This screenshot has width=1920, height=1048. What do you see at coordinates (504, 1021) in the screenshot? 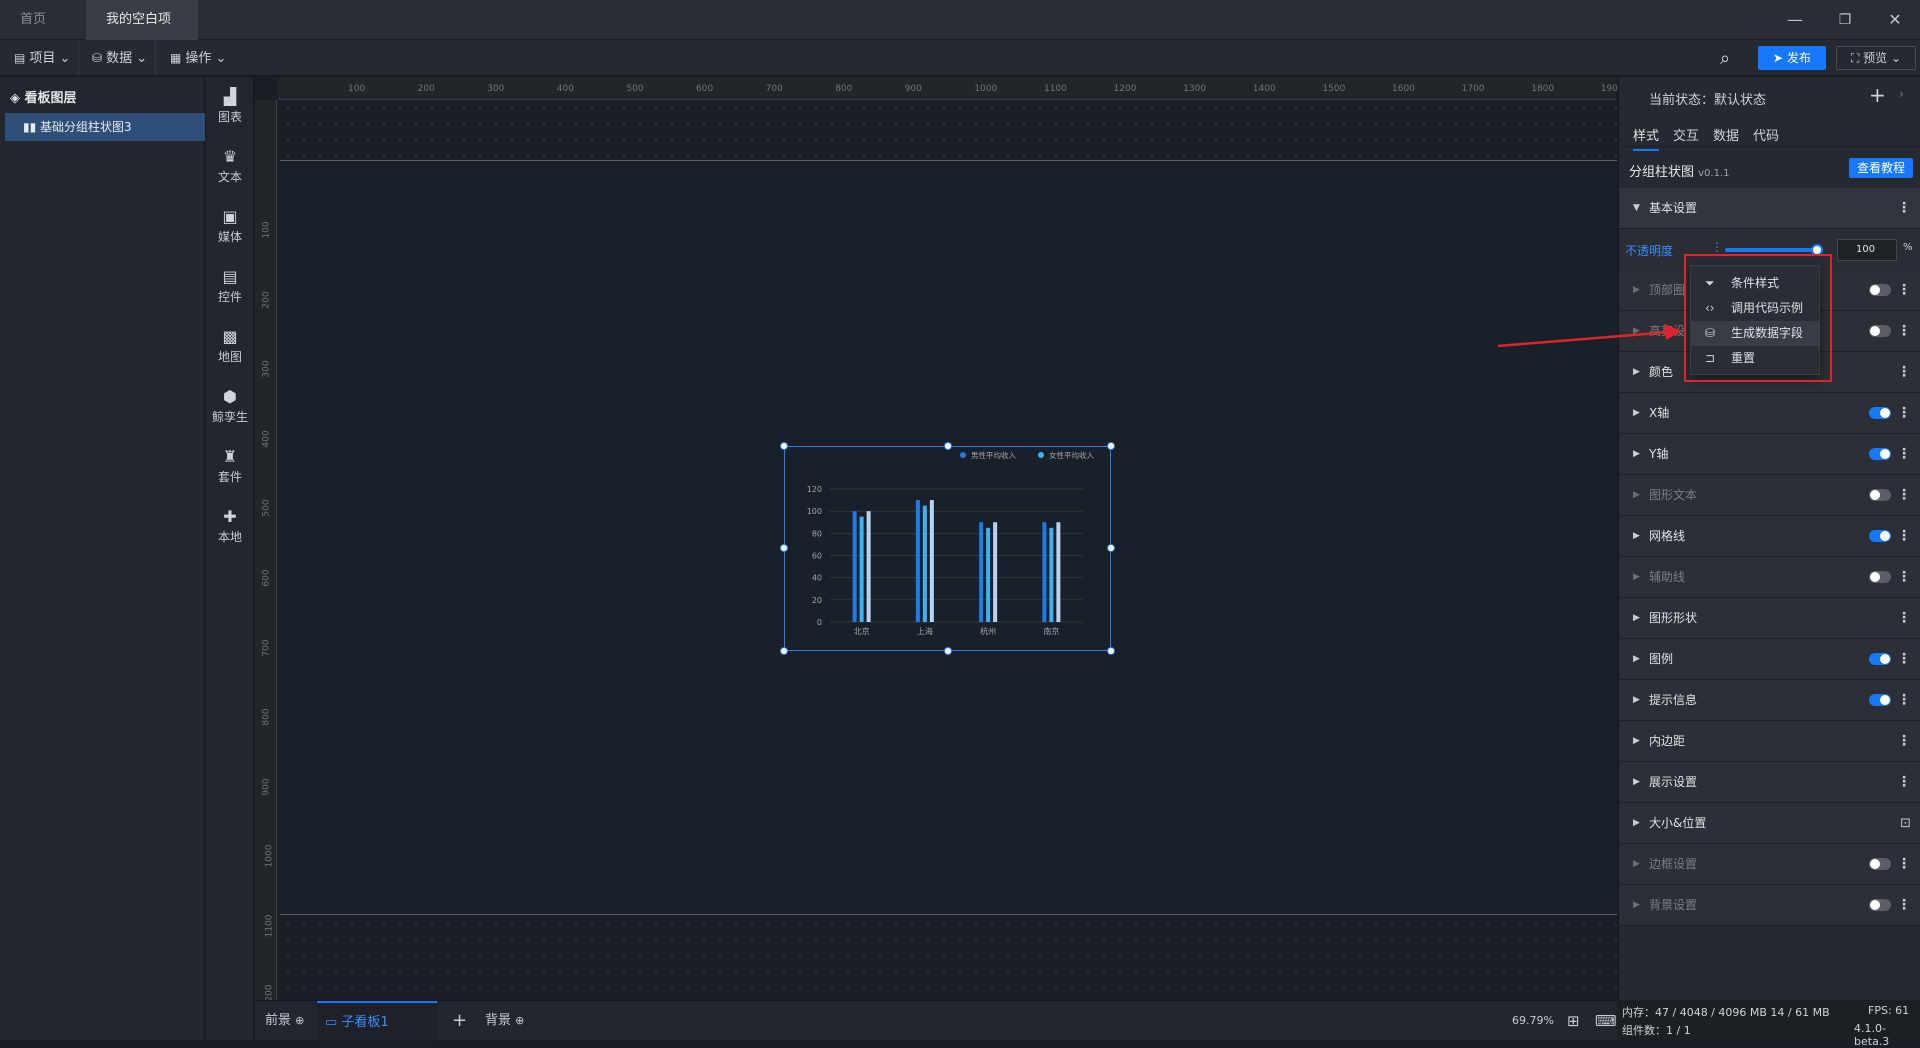
I see `background-tab: 背景 ⊕` at bounding box center [504, 1021].